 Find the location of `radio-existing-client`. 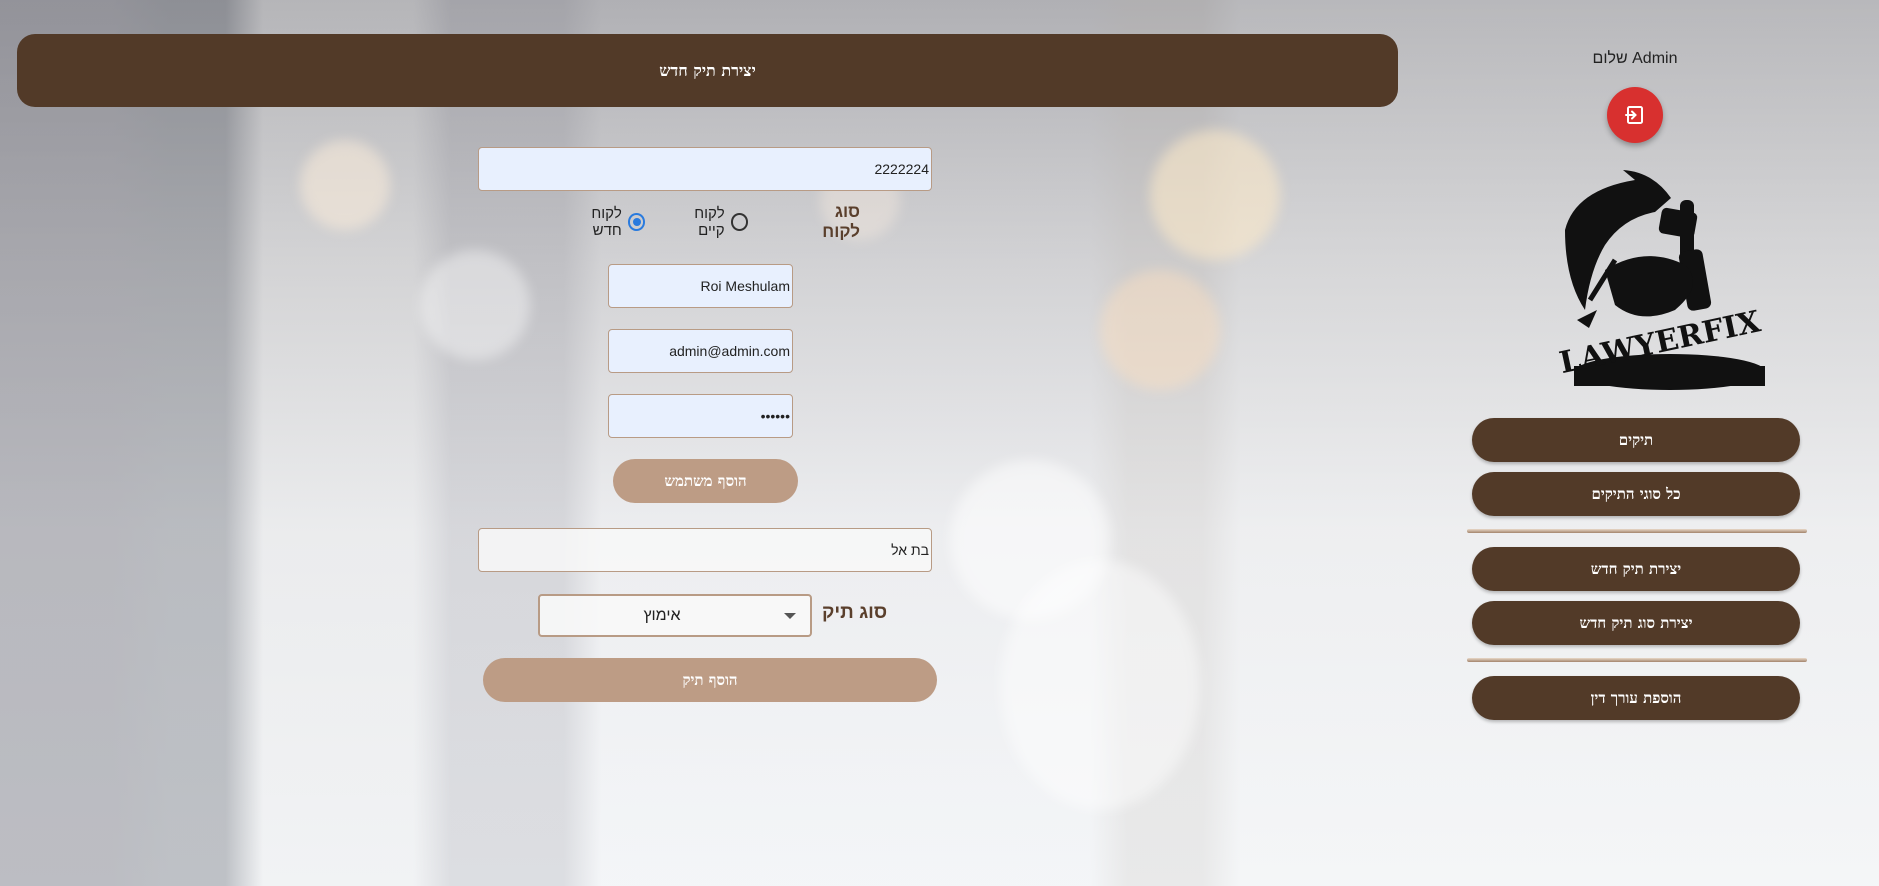

radio-existing-client is located at coordinates (739, 222).